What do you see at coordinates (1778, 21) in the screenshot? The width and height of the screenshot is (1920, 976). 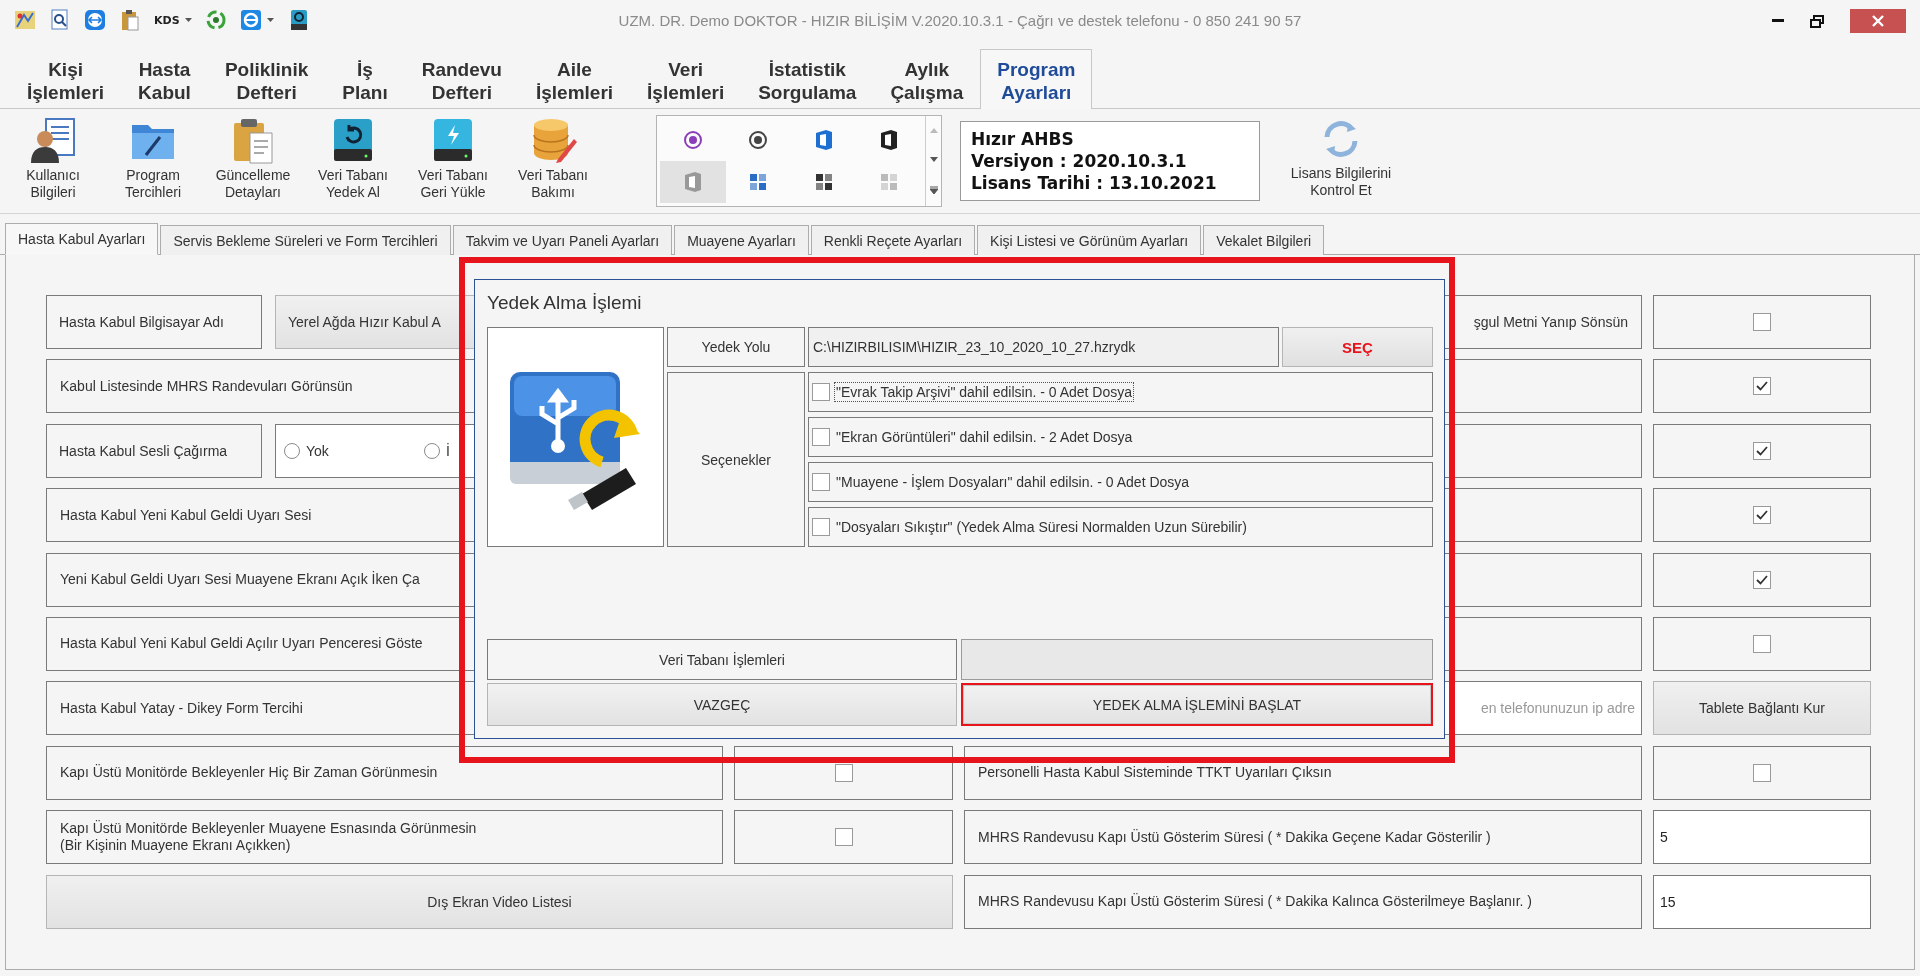 I see `minimize-icon` at bounding box center [1778, 21].